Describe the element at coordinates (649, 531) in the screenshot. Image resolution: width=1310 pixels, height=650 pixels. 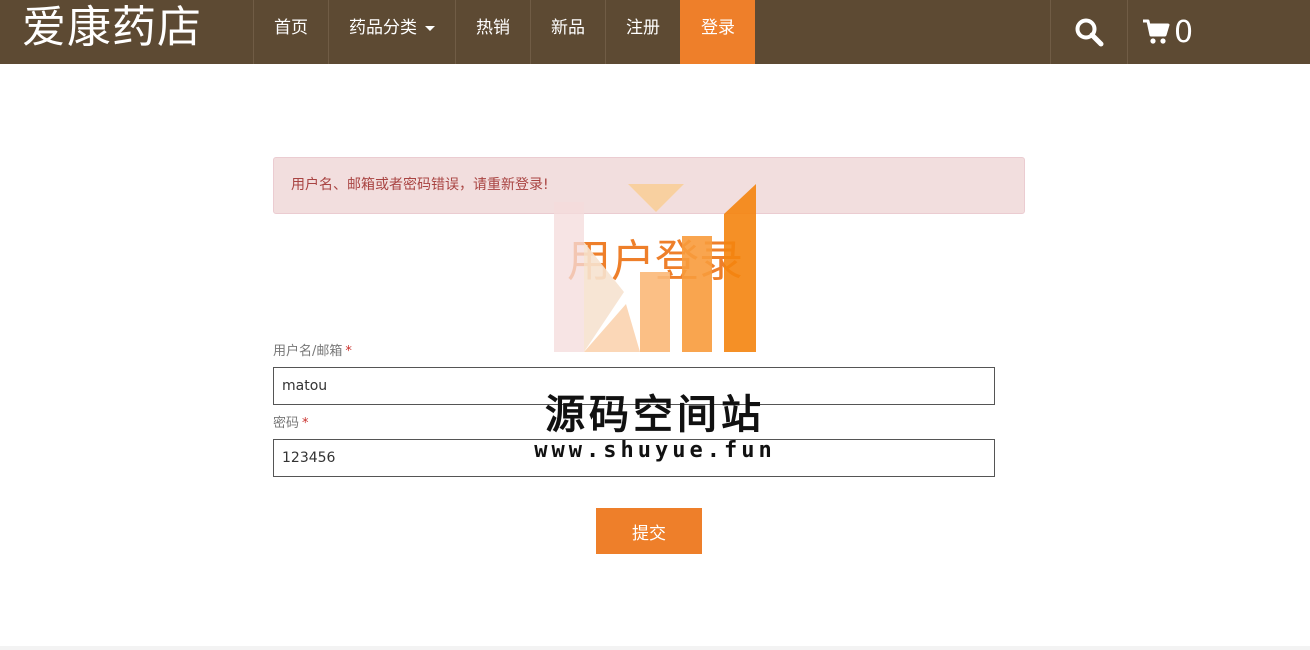
I see `submit-button: 提交` at that location.